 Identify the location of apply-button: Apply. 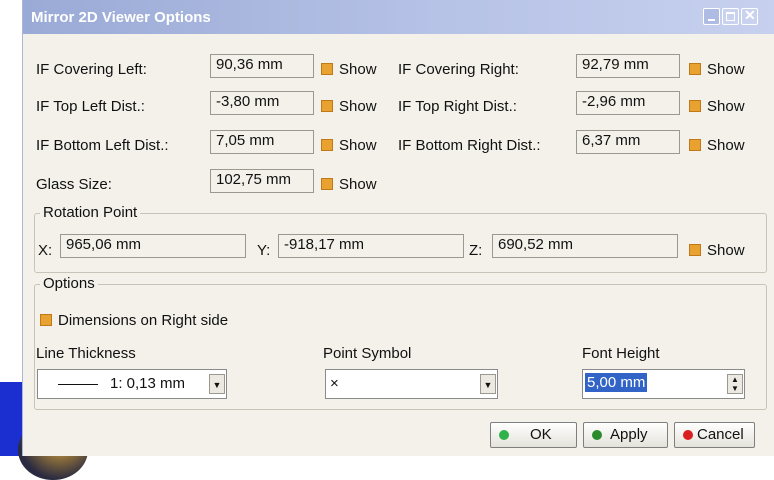
(625, 435).